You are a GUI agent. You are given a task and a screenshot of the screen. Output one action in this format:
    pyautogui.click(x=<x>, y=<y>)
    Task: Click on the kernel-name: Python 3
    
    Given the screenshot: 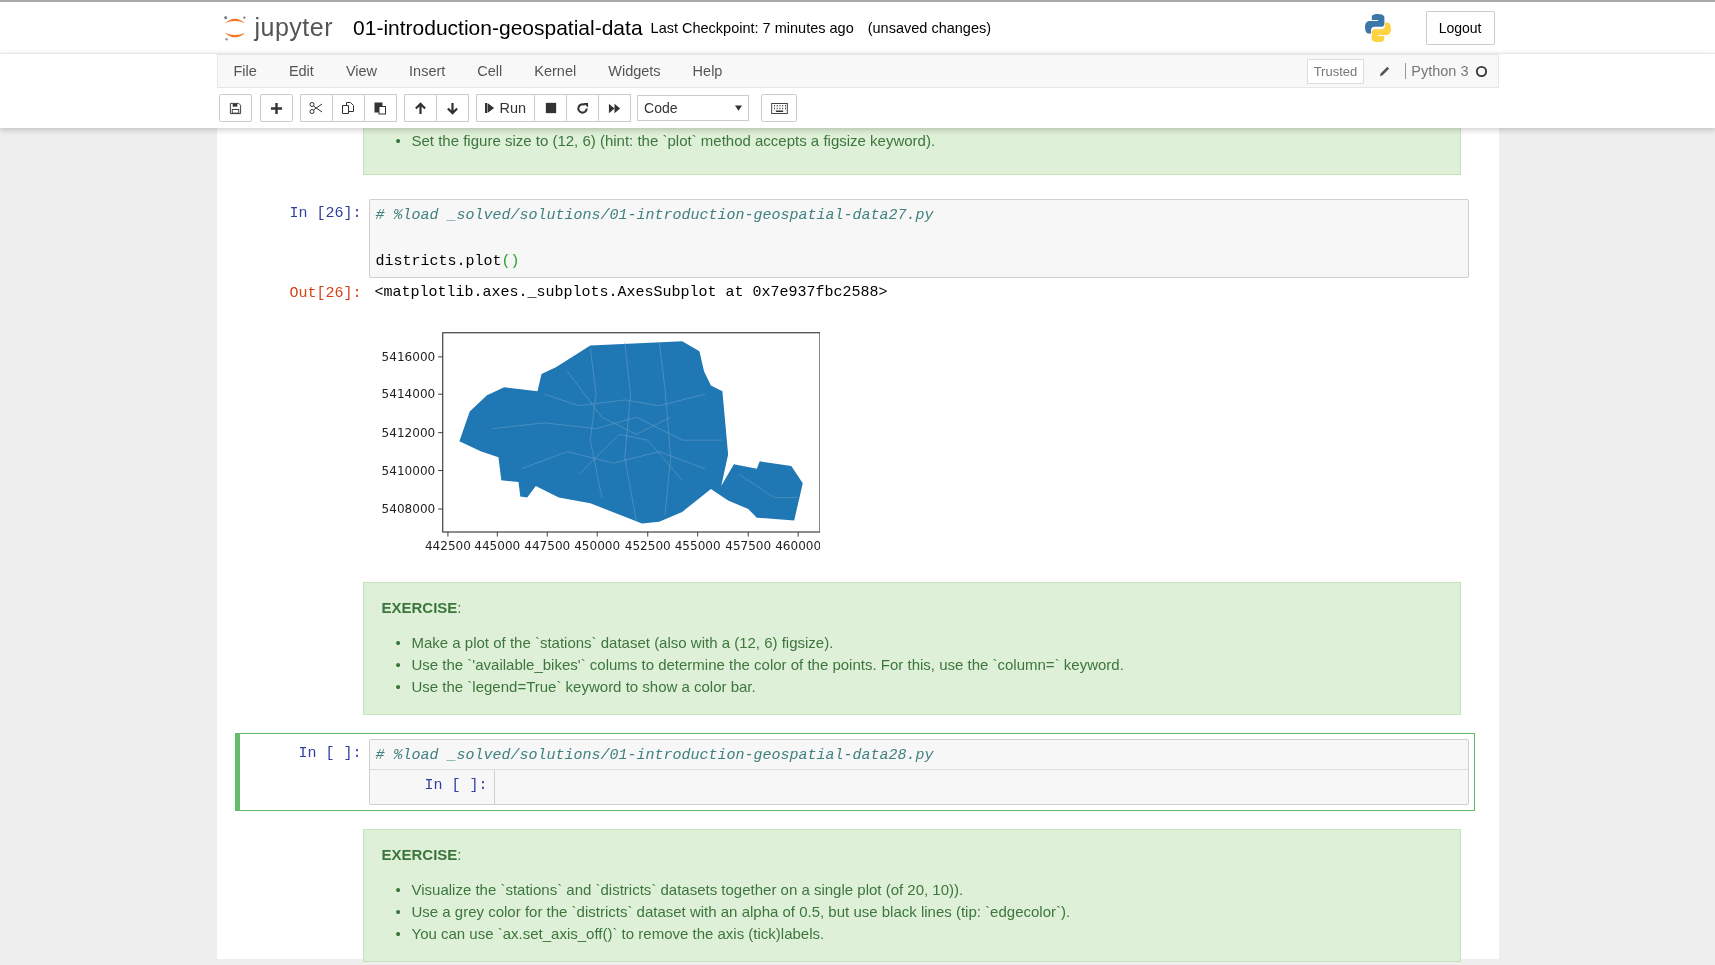 What is the action you would take?
    pyautogui.click(x=1437, y=71)
    